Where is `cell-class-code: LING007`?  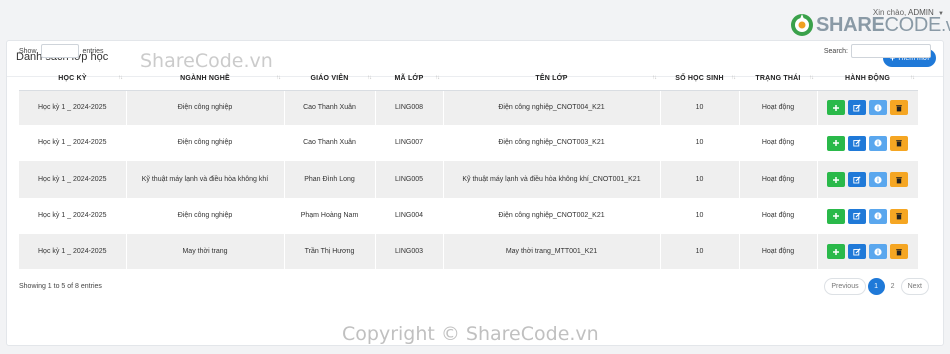
cell-class-code: LING007 is located at coordinates (408, 143).